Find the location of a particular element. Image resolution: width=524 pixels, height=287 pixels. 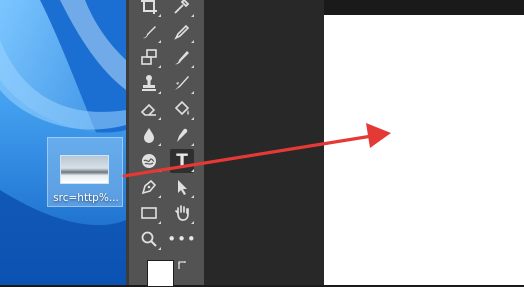

image-thumbnail is located at coordinates (84, 169).